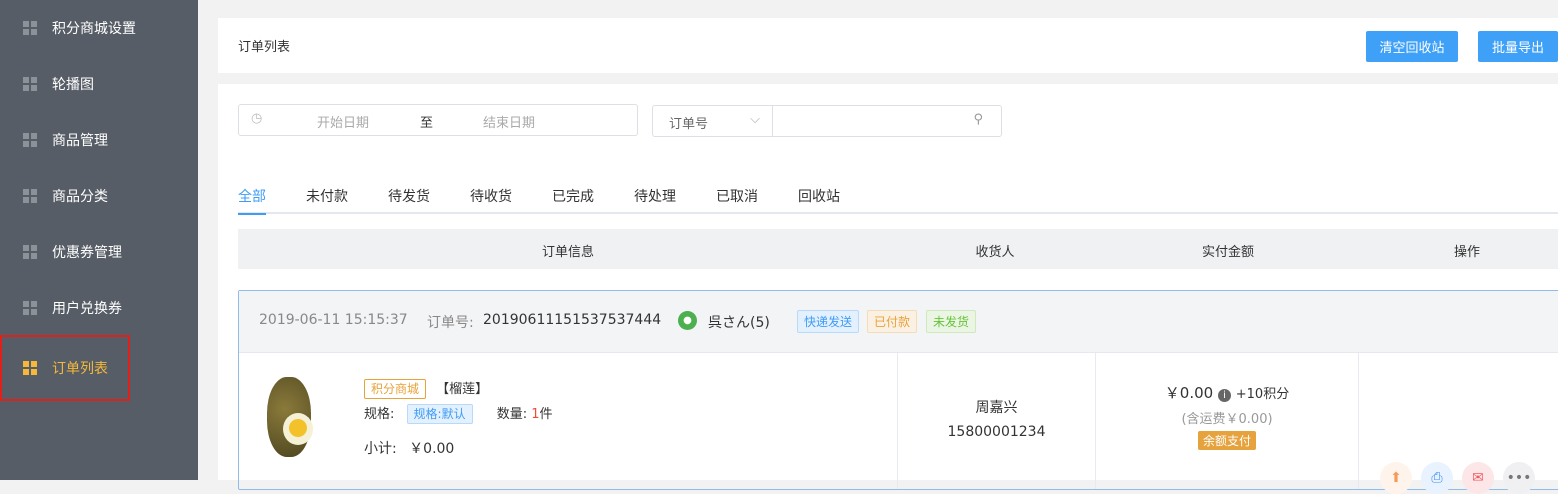  Describe the element at coordinates (1519, 478) in the screenshot. I see `more-icon: •••` at that location.